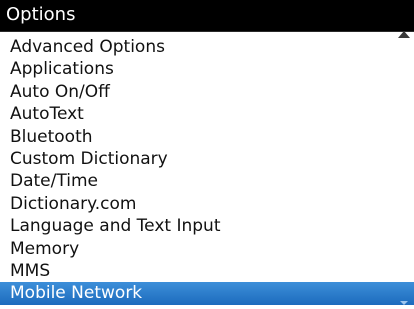 This screenshot has height=309, width=414. Describe the element at coordinates (207, 47) in the screenshot. I see `list-item-advanced-options: Advanced Options` at that location.